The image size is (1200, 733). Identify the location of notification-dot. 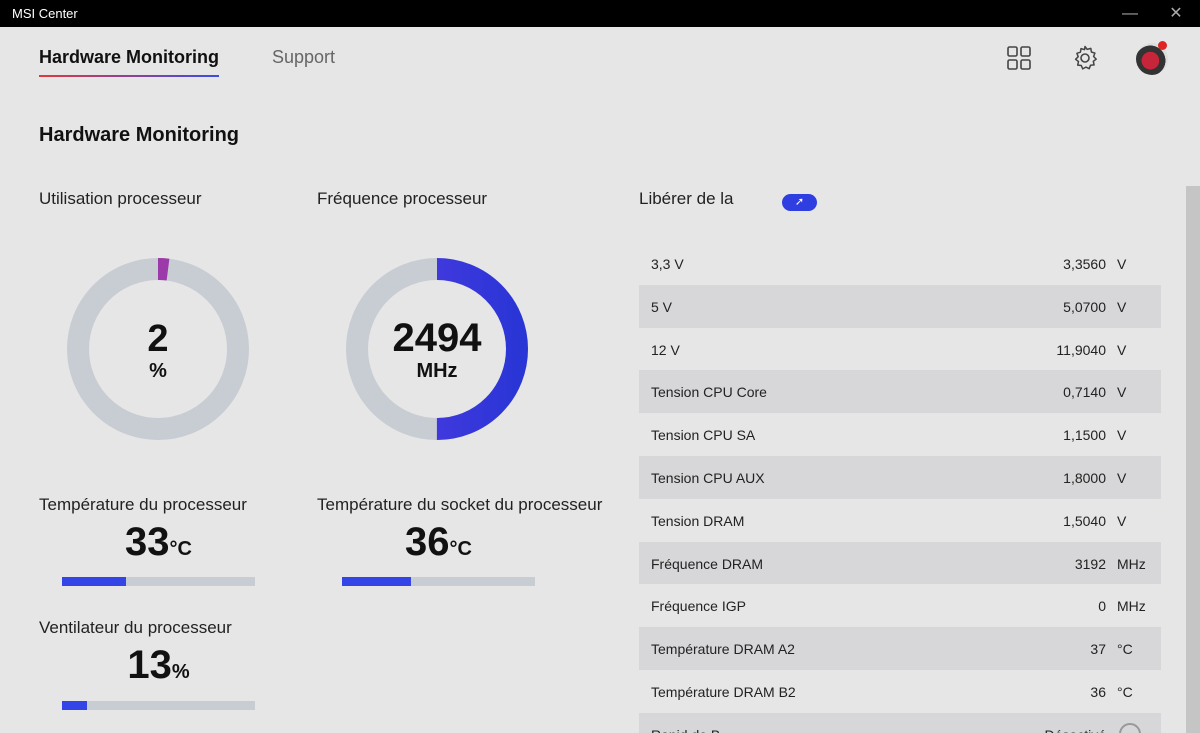
(1162, 45).